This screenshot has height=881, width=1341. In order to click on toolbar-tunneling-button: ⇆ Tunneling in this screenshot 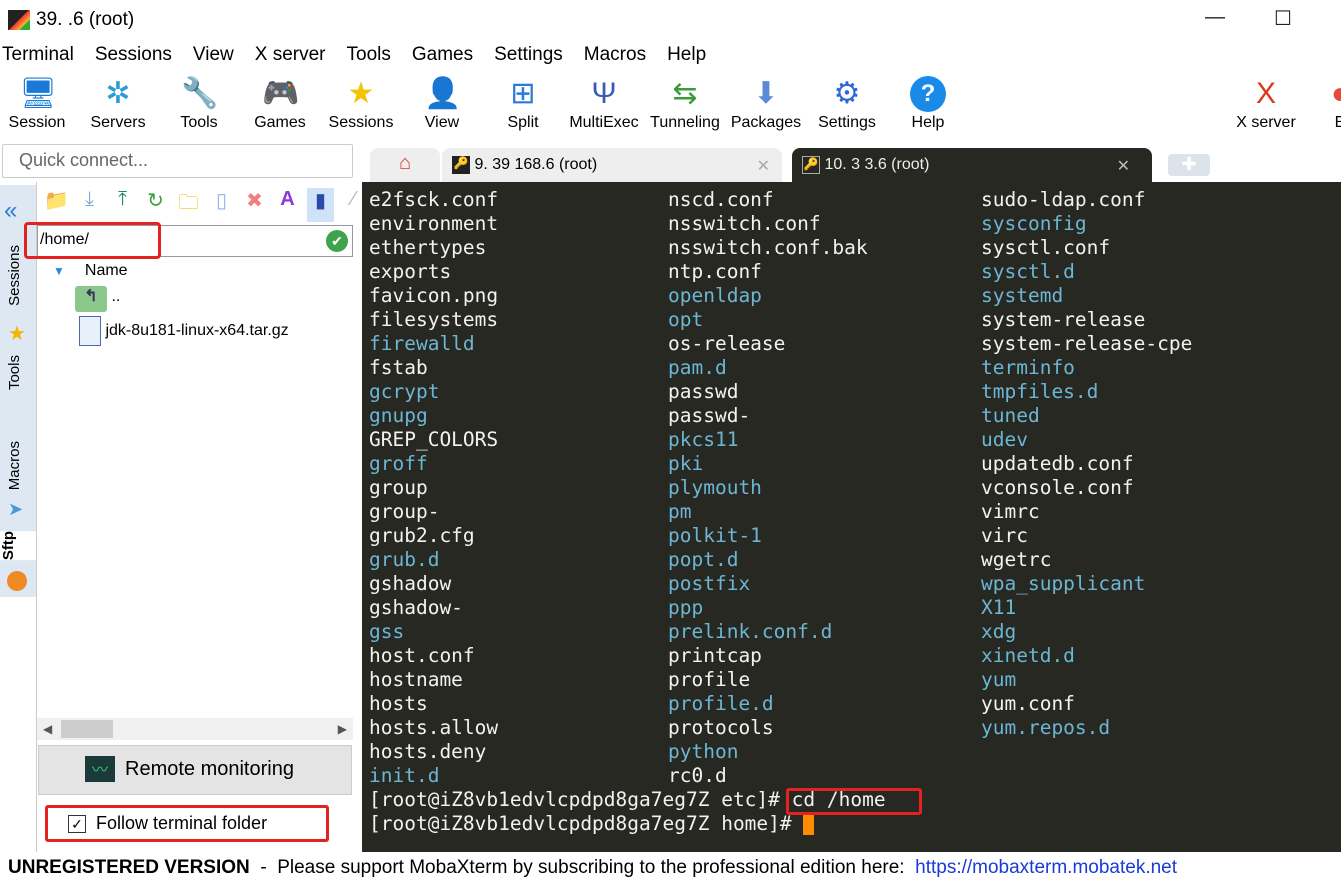, I will do `click(685, 103)`.